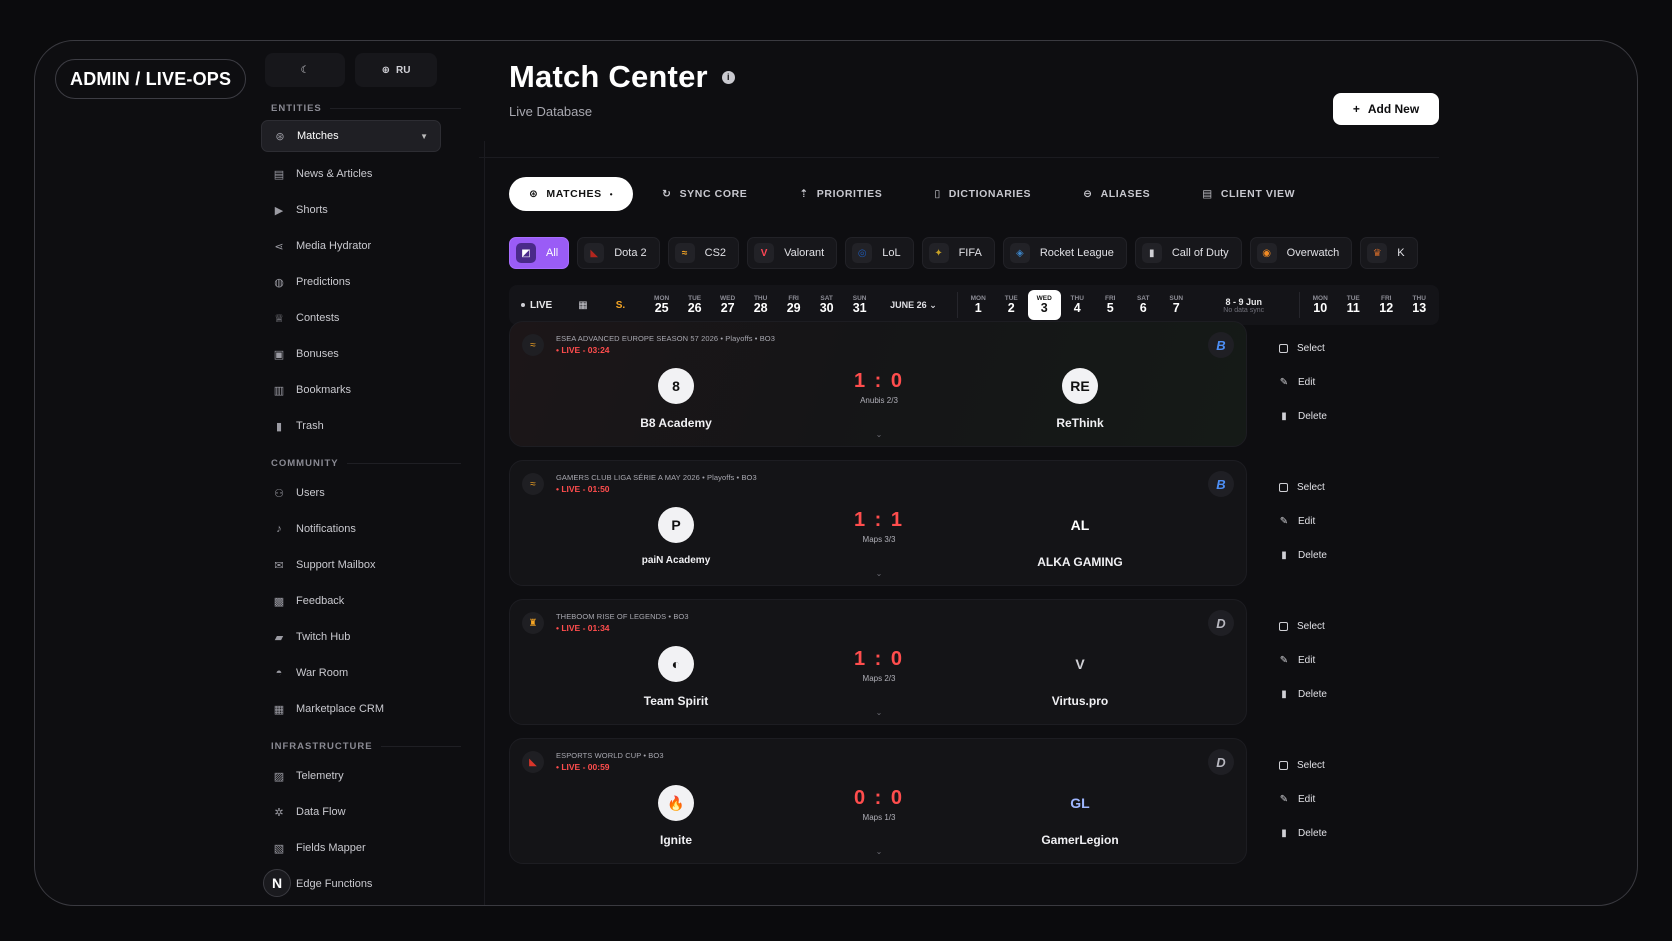 The image size is (1672, 941). Describe the element at coordinates (793, 305) in the screenshot. I see `date-fri-29: FRI 29` at that location.